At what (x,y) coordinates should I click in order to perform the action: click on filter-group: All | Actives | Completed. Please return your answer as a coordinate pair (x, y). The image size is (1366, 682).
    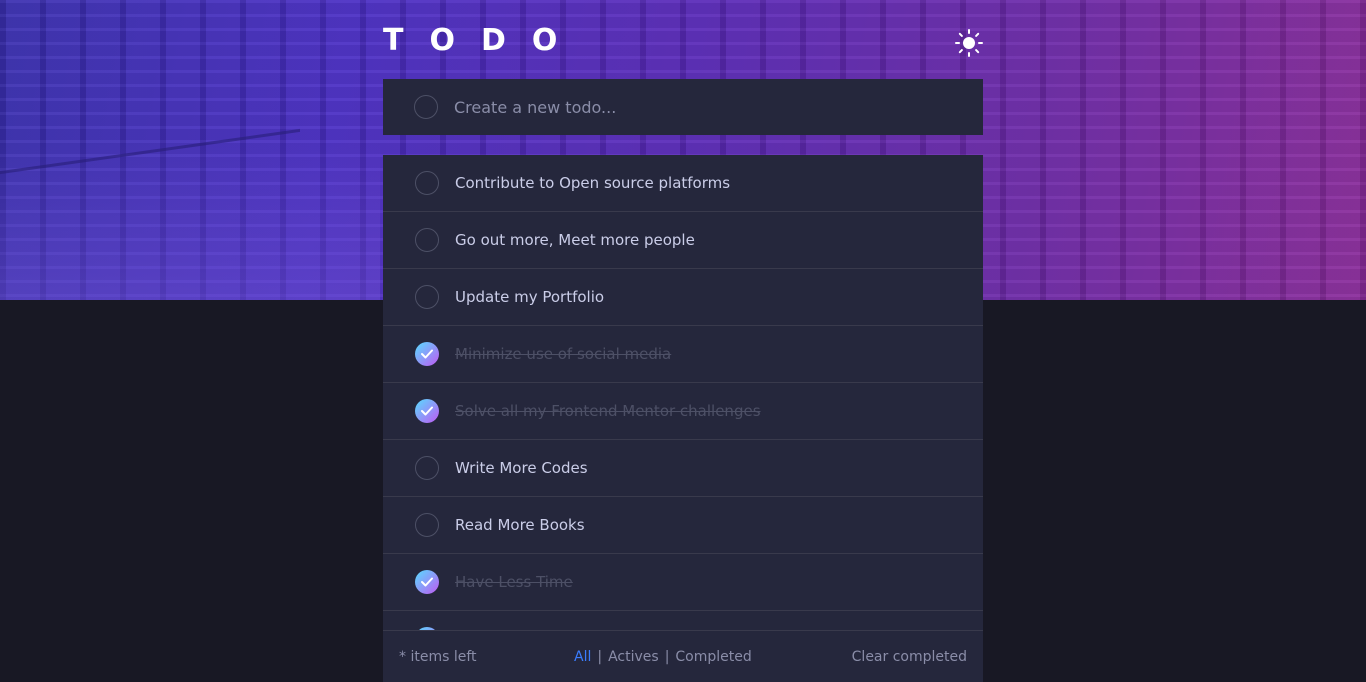
    Looking at the image, I should click on (663, 657).